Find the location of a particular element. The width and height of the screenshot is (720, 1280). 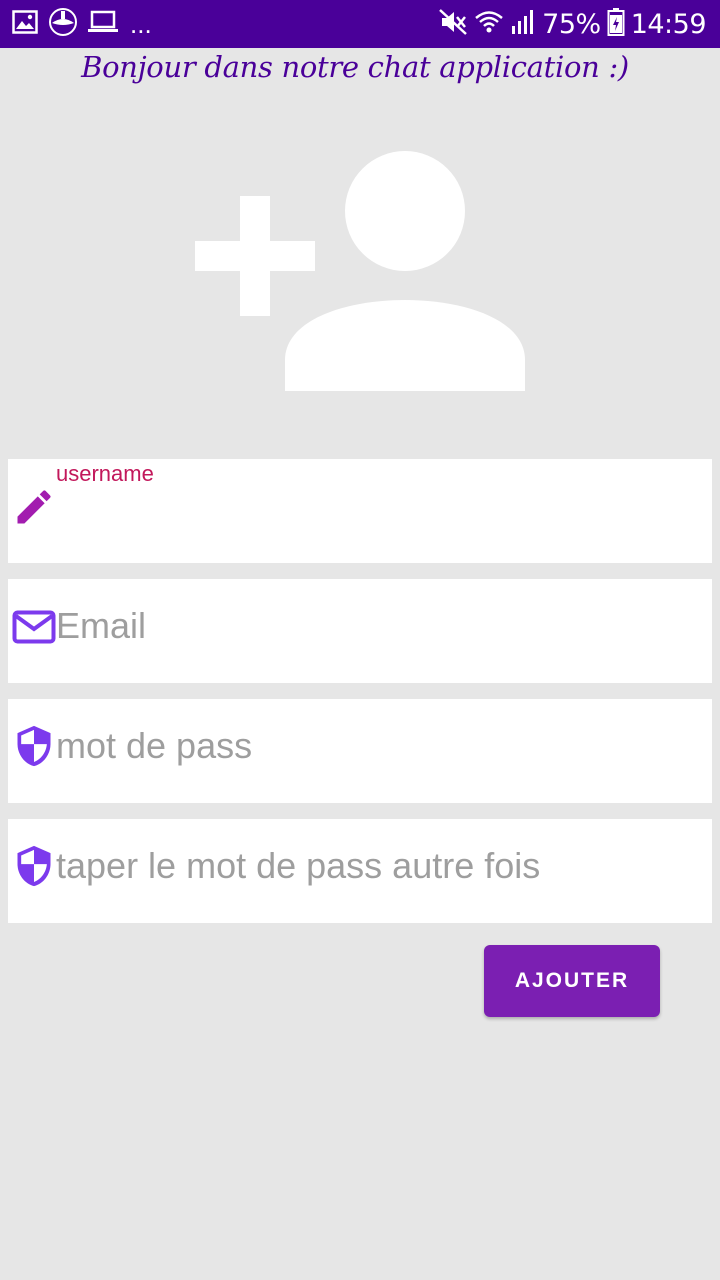

password-field: mot de pass is located at coordinates (360, 751).